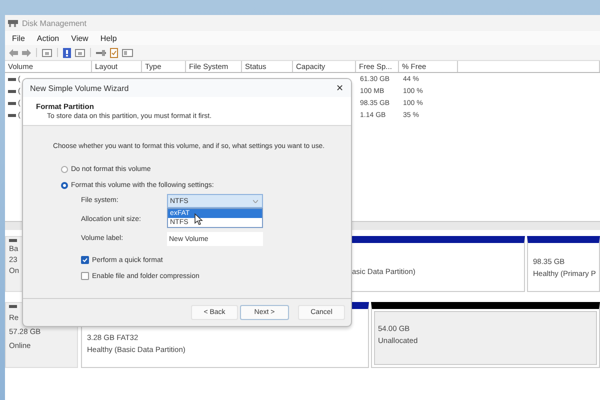 Image resolution: width=600 pixels, height=400 pixels. What do you see at coordinates (54, 23) in the screenshot?
I see `window-title: Disk Management` at bounding box center [54, 23].